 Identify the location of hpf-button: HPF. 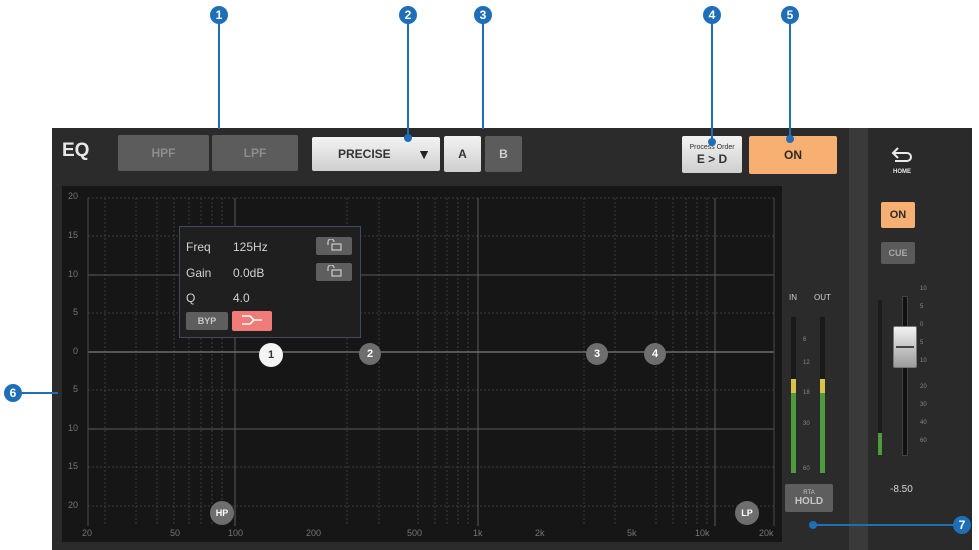
(163, 153).